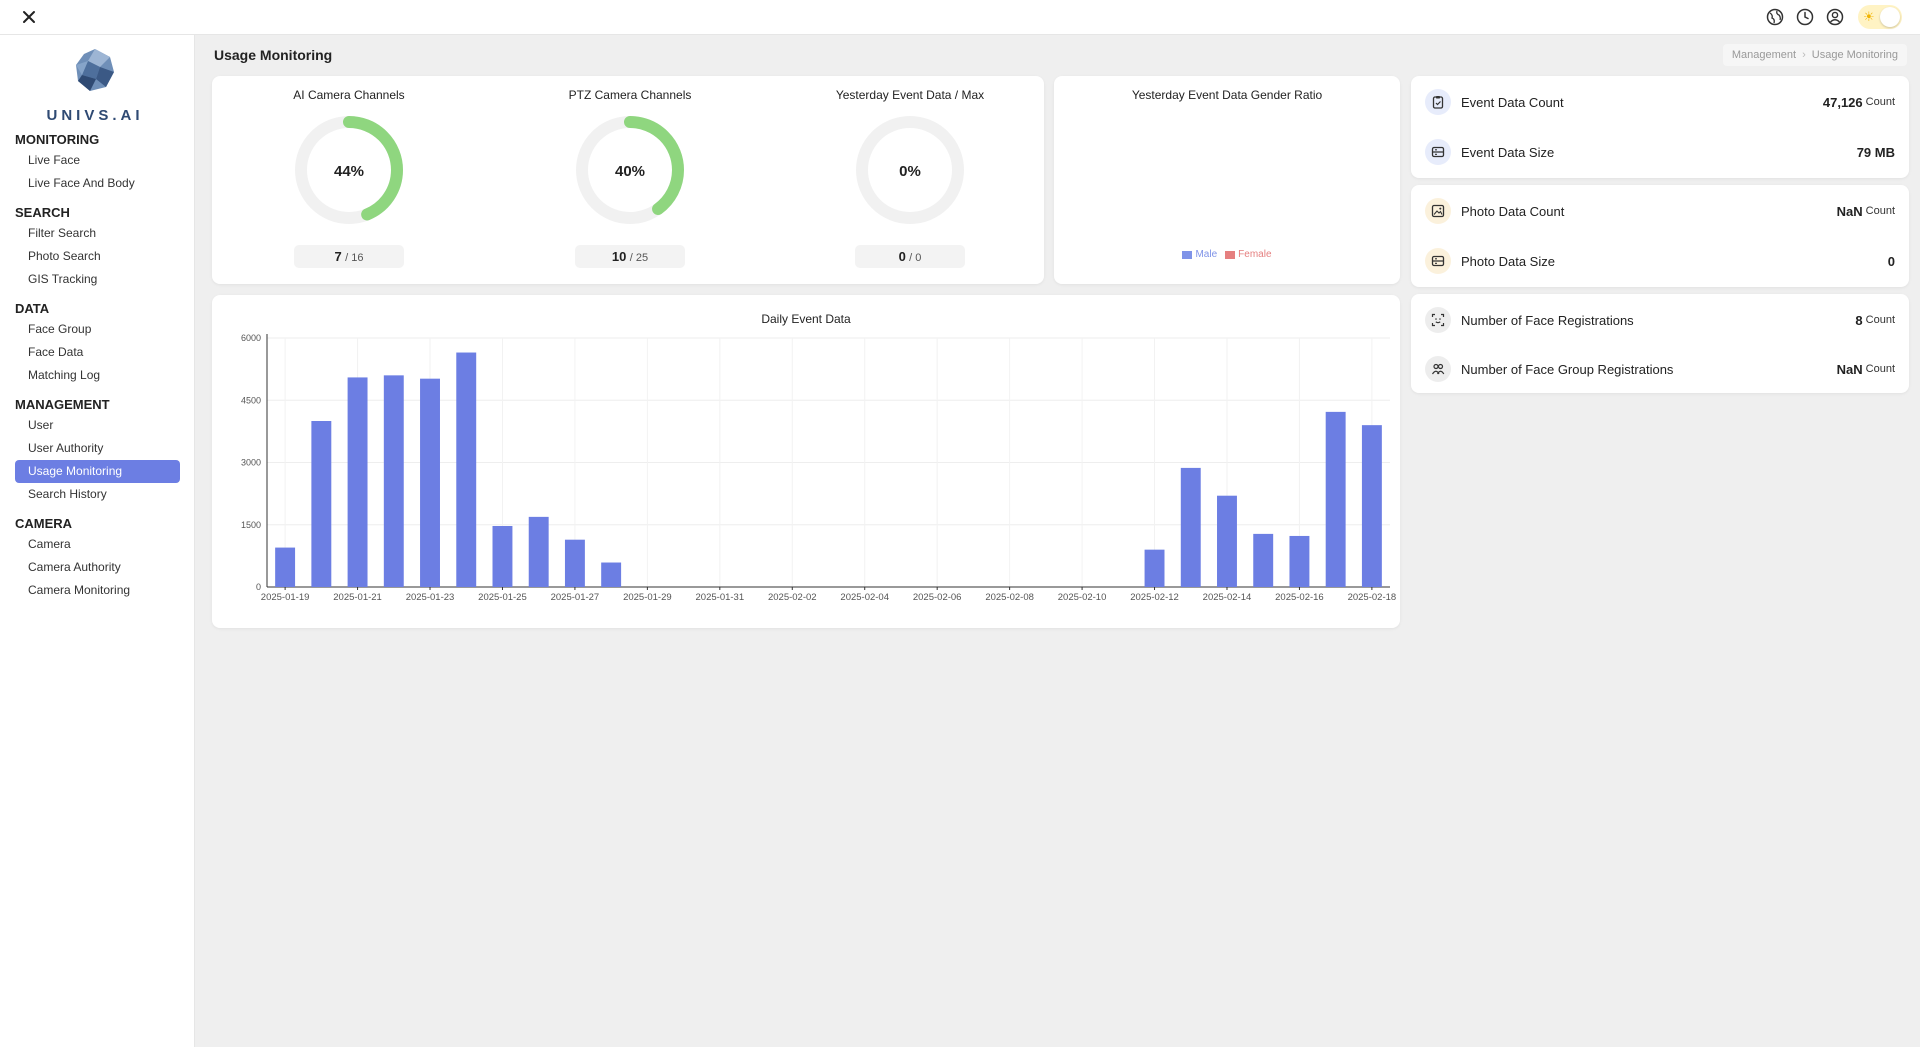 This screenshot has width=1920, height=1047. What do you see at coordinates (97, 233) in the screenshot?
I see `sidebar-item-filter-search: Filter Search` at bounding box center [97, 233].